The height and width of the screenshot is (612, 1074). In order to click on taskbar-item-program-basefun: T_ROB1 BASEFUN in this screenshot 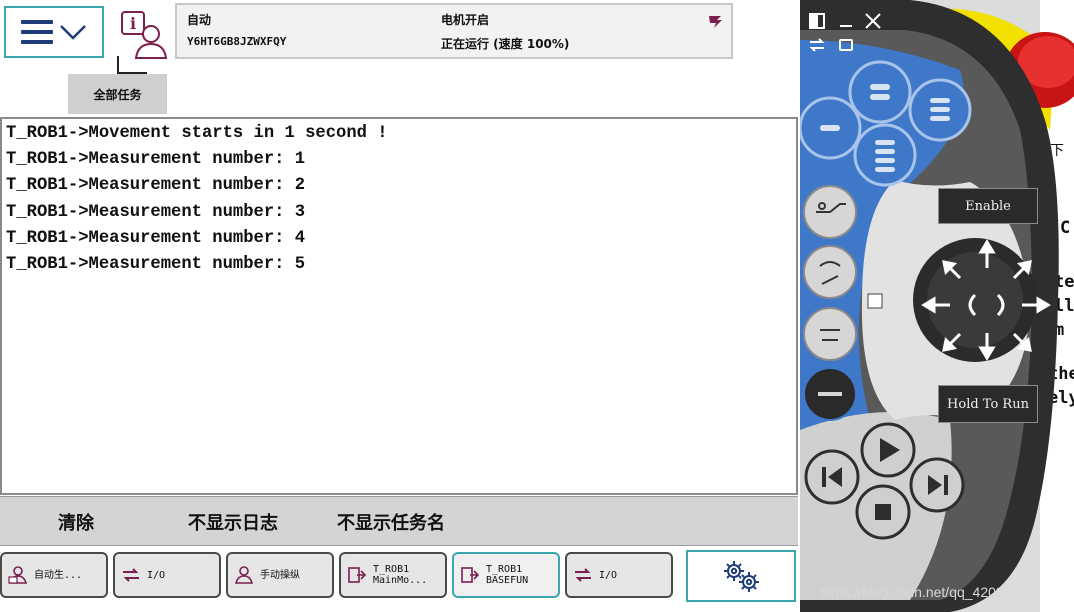, I will do `click(506, 575)`.